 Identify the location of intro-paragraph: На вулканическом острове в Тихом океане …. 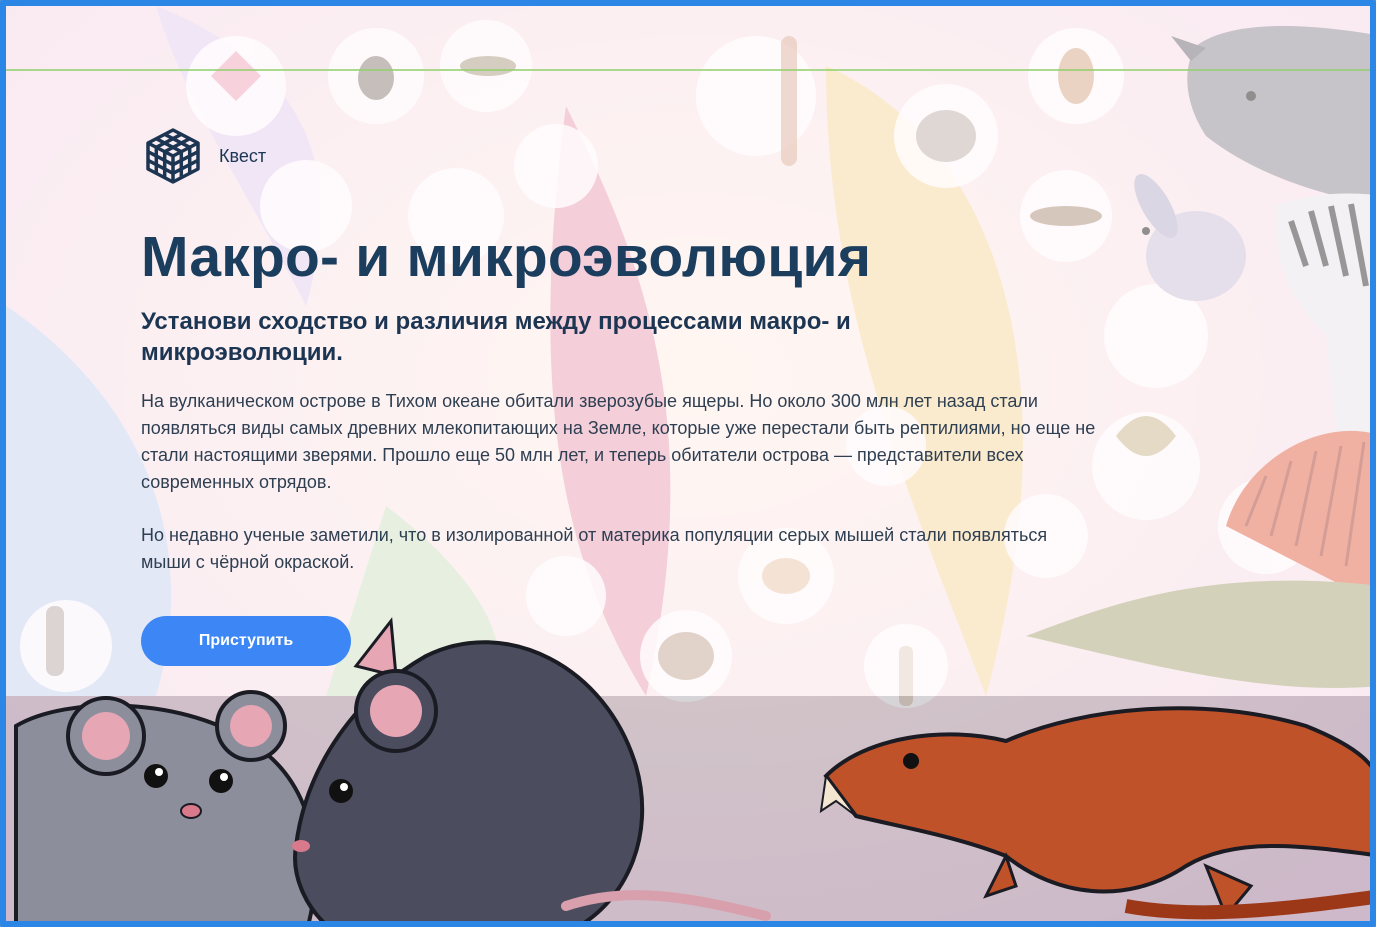
(618, 441).